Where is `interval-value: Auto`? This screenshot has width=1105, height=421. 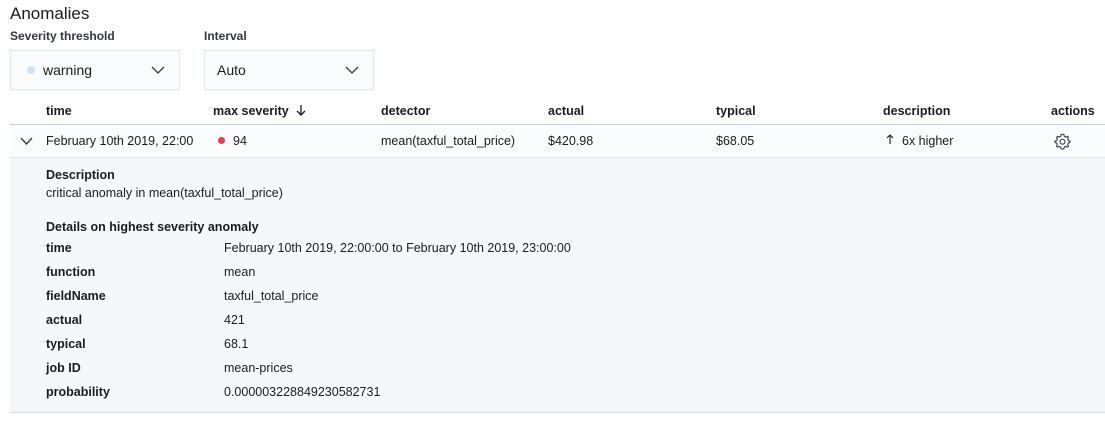
interval-value: Auto is located at coordinates (231, 70).